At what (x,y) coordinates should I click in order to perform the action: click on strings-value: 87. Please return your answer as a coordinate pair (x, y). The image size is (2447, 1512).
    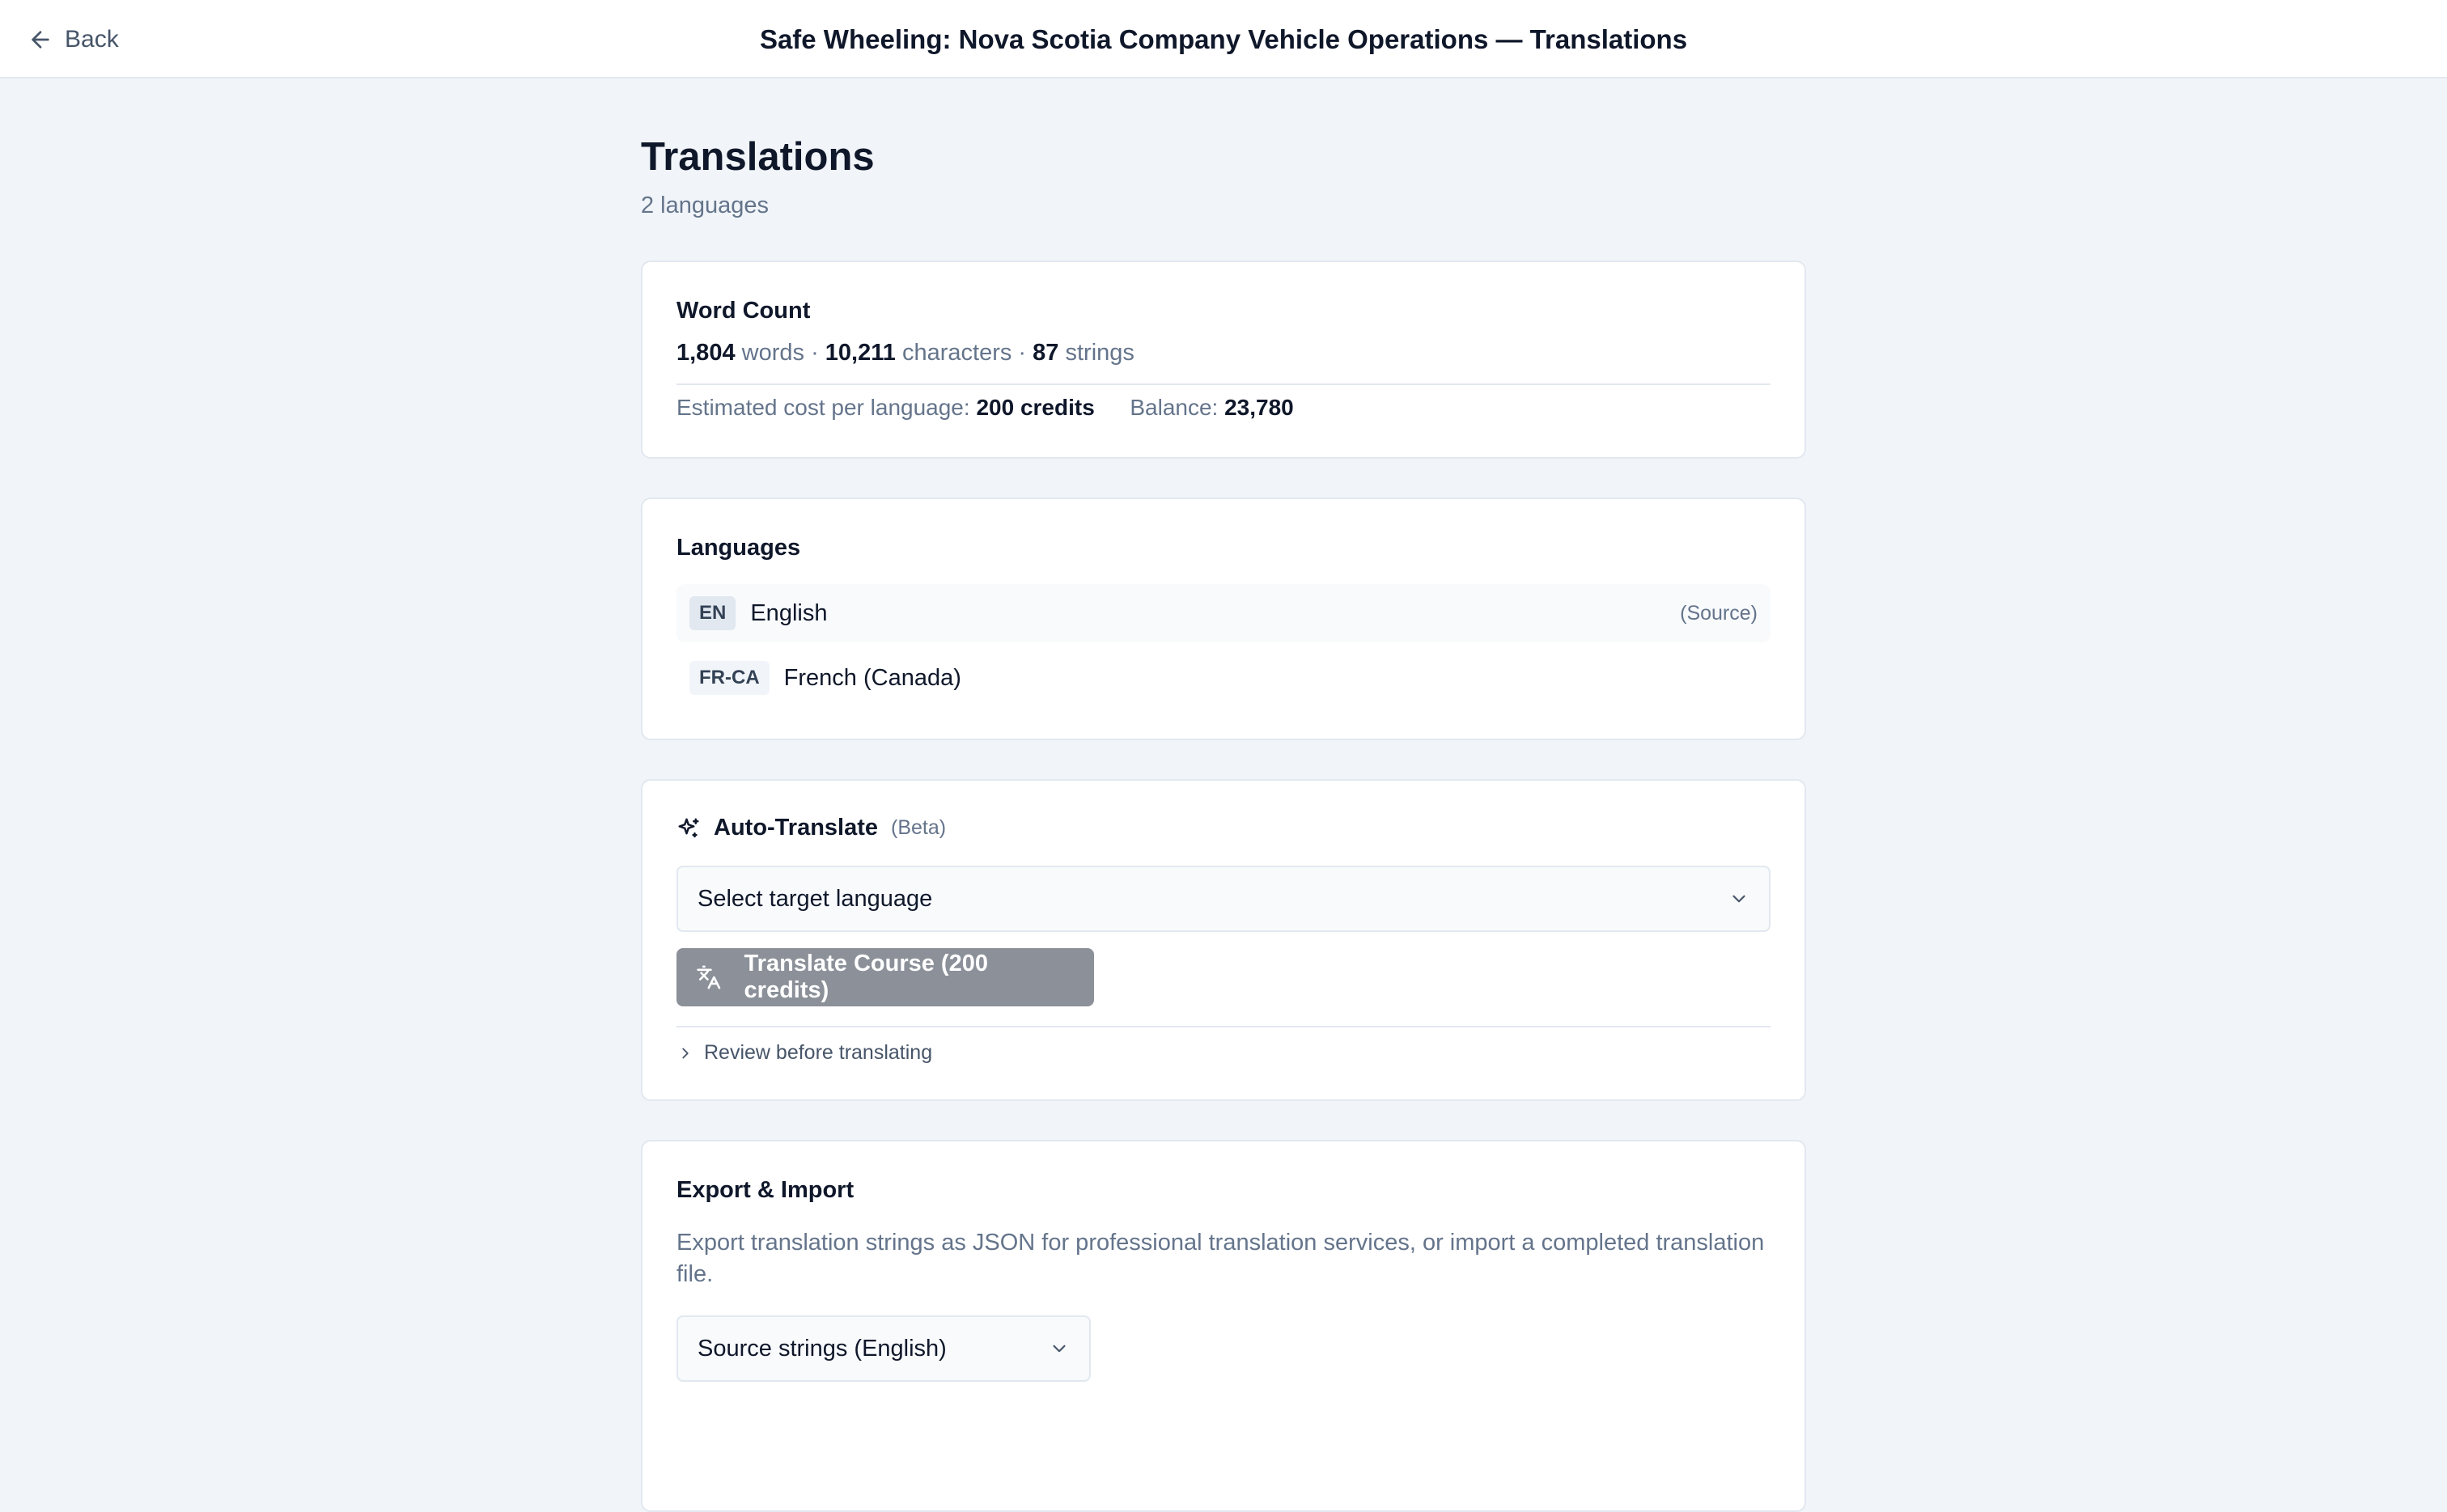
    Looking at the image, I should click on (1046, 353).